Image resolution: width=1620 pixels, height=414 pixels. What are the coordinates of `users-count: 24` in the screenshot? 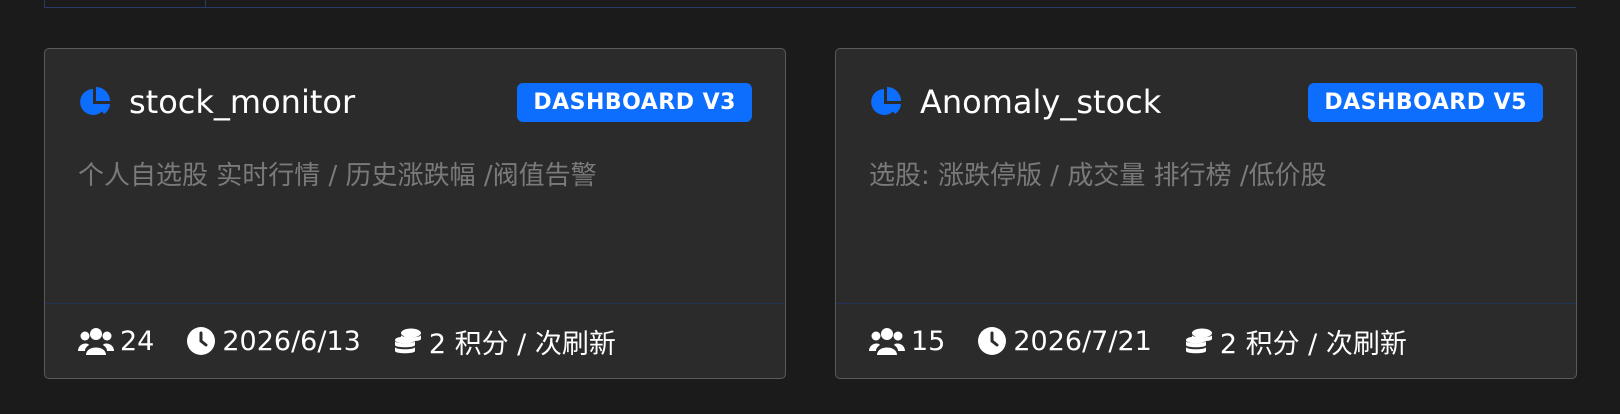 It's located at (137, 341).